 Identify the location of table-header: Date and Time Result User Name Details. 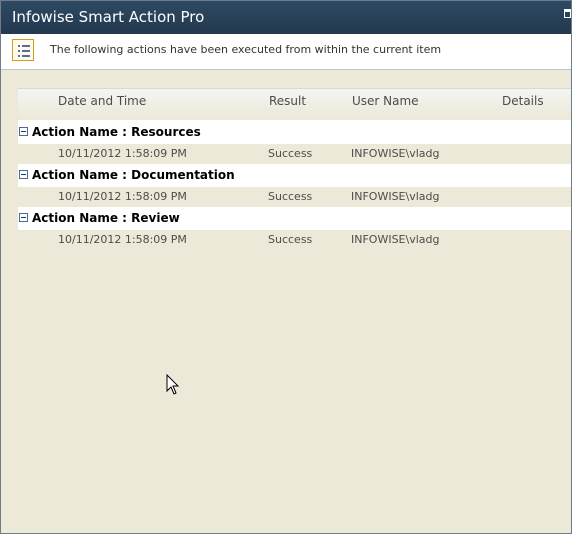
(294, 104).